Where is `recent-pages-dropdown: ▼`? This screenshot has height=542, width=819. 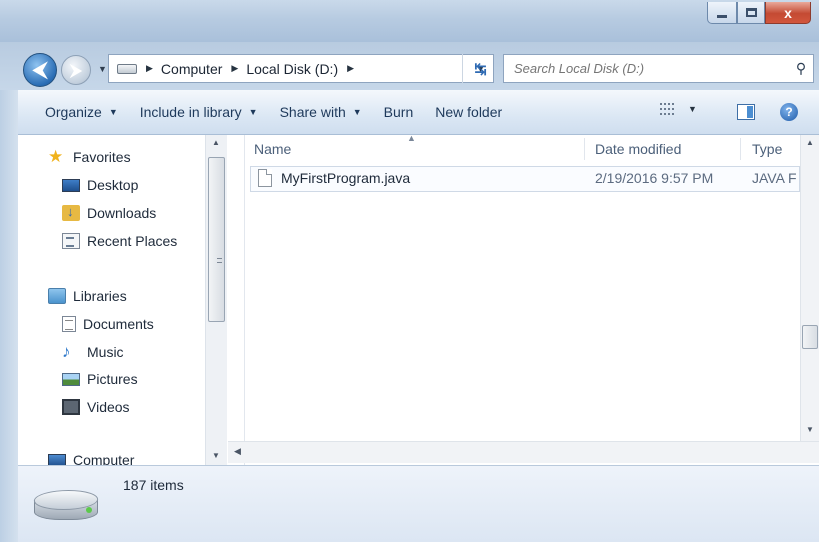
recent-pages-dropdown: ▼ is located at coordinates (102, 69).